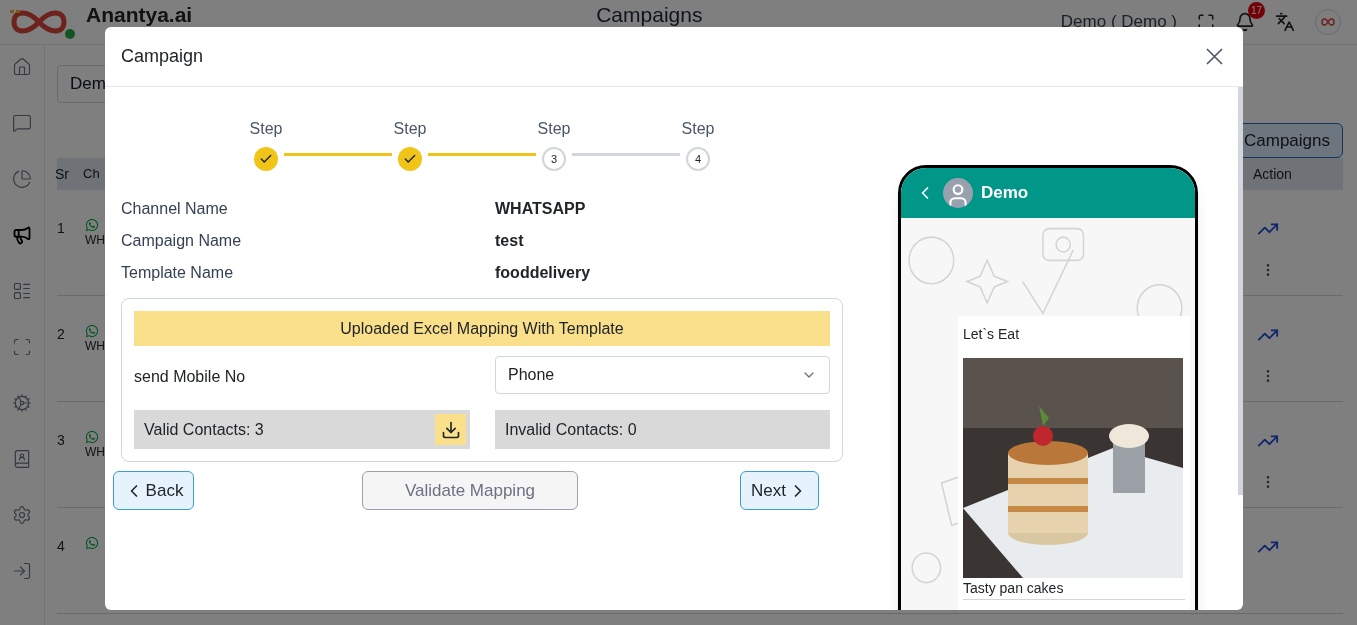 This screenshot has width=1357, height=625. Describe the element at coordinates (482, 328) in the screenshot. I see `mapping-title: Uploaded Excel Mapping With Template` at that location.